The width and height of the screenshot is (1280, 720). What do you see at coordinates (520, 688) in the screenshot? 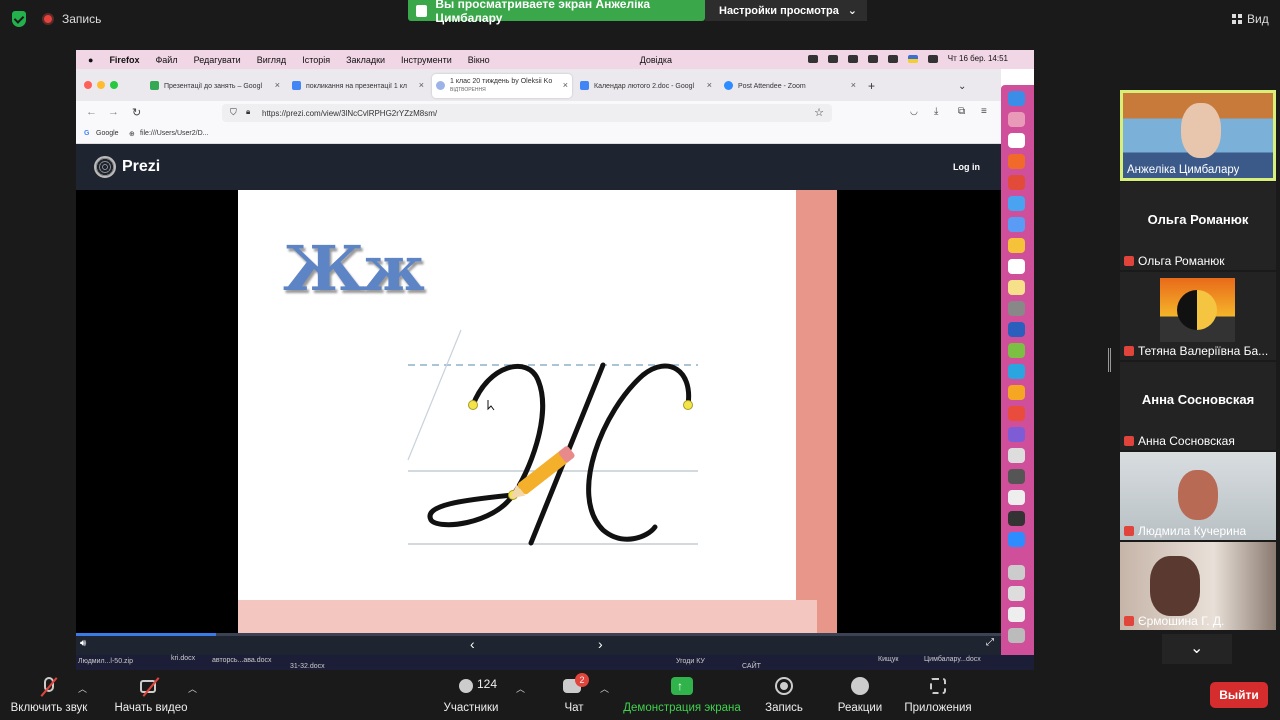
I see `participants-caret-icon: ︿` at bounding box center [520, 688].